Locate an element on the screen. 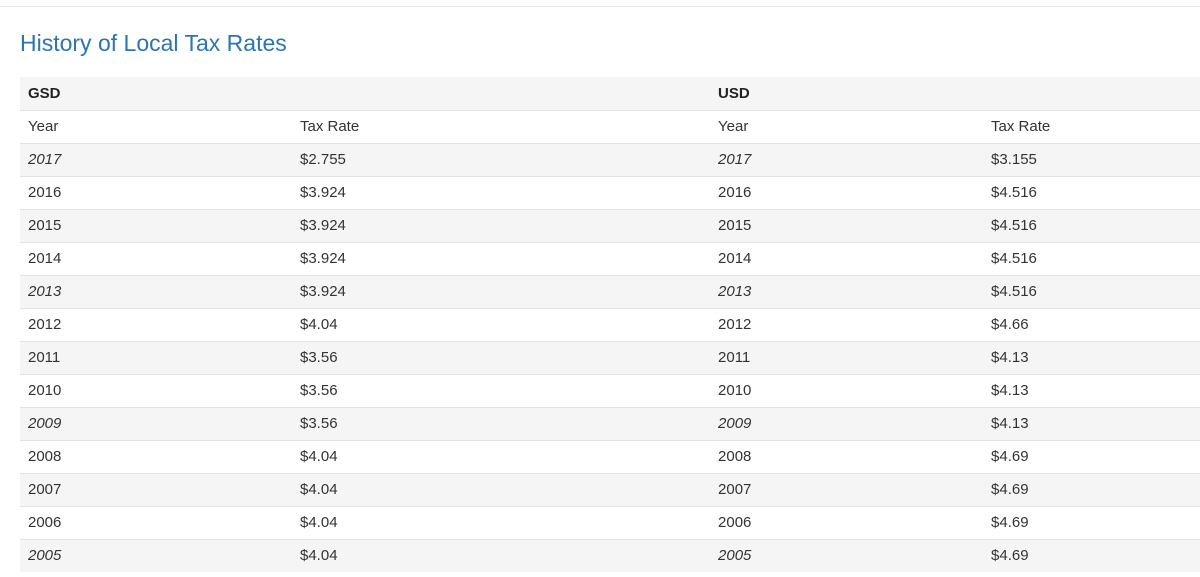  gsd-year-cell: 2010 is located at coordinates (156, 390).